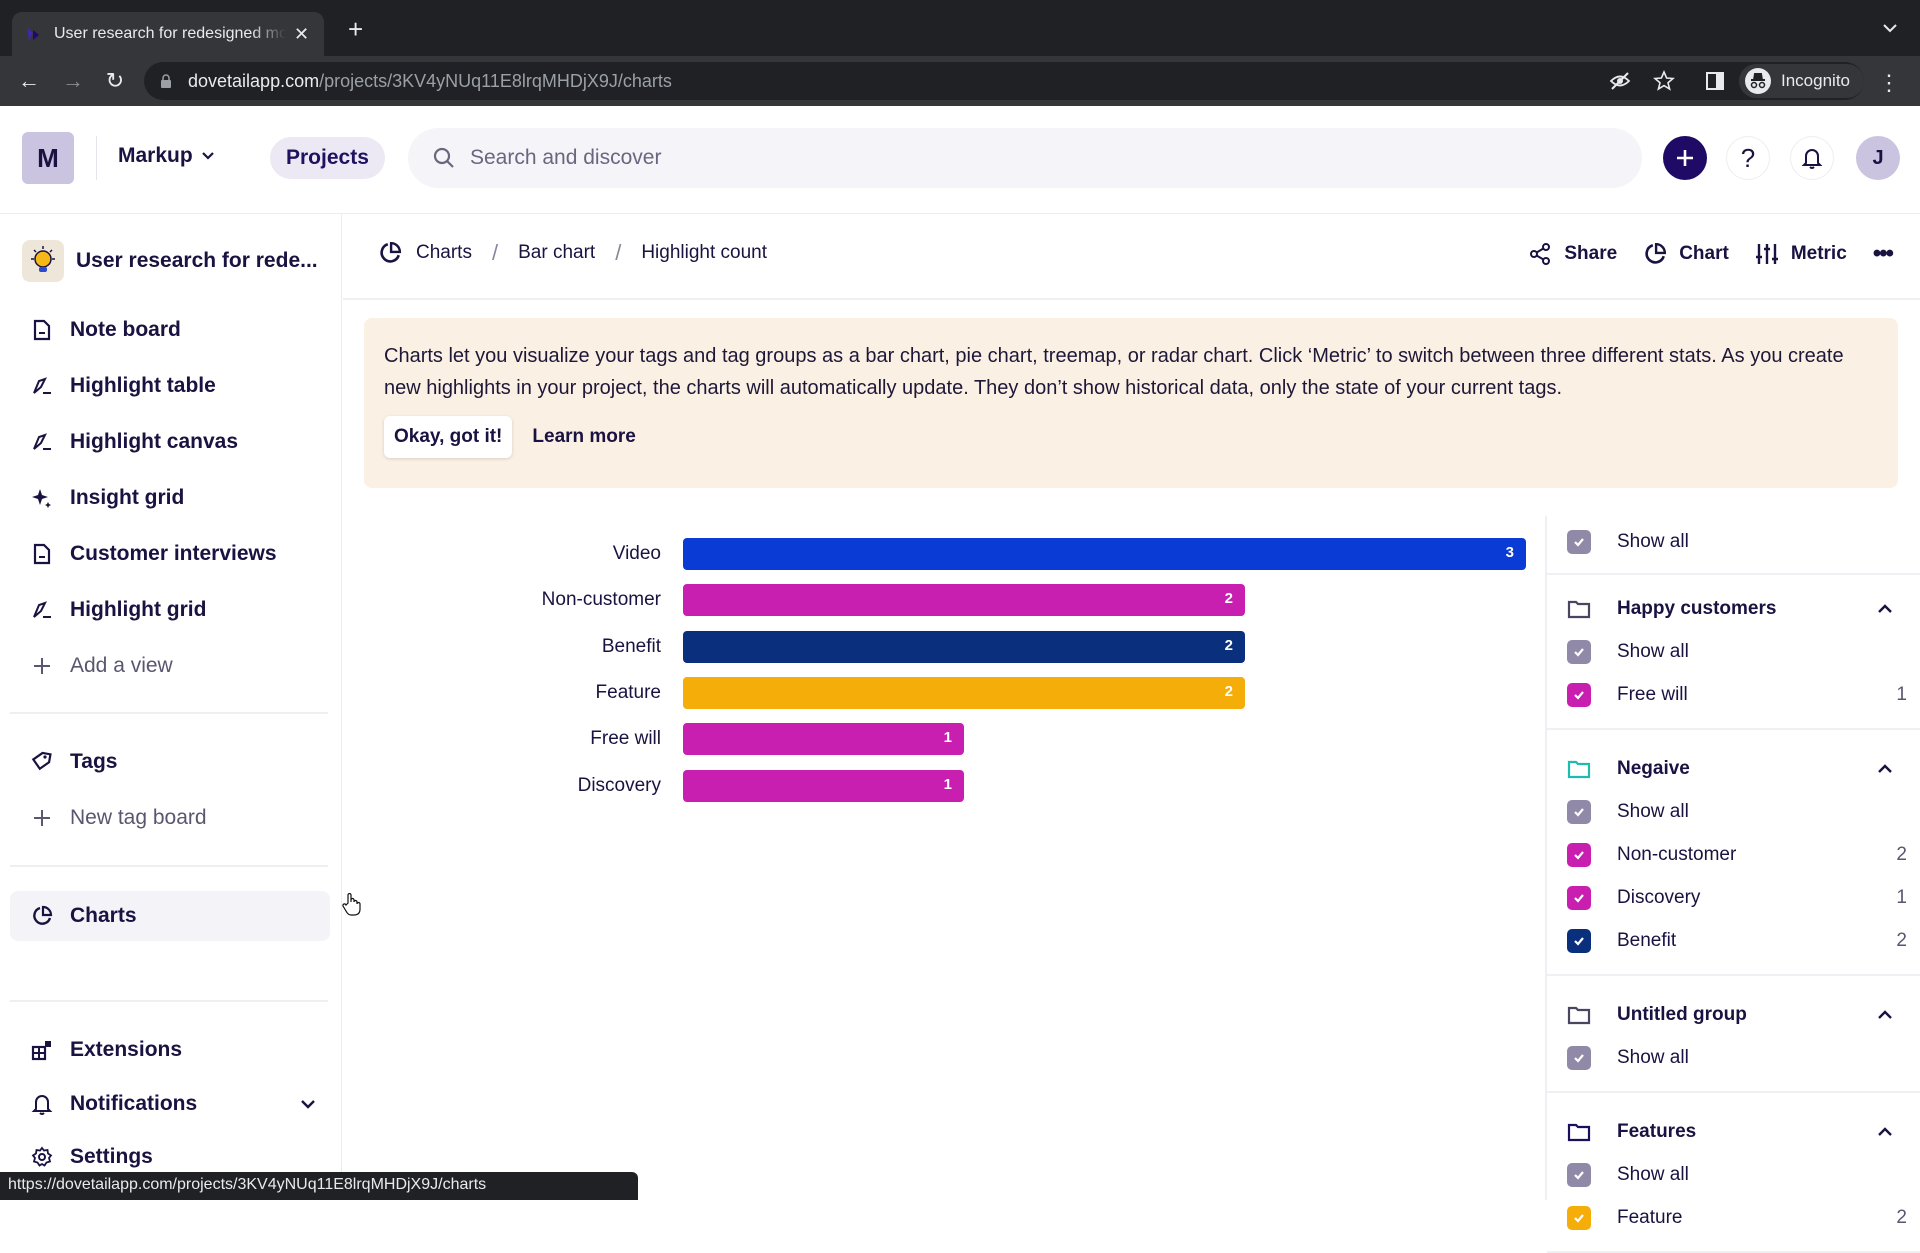 This screenshot has height=1253, width=1920. I want to click on sidebar-item-insight-grid: Insight grid, so click(170, 498).